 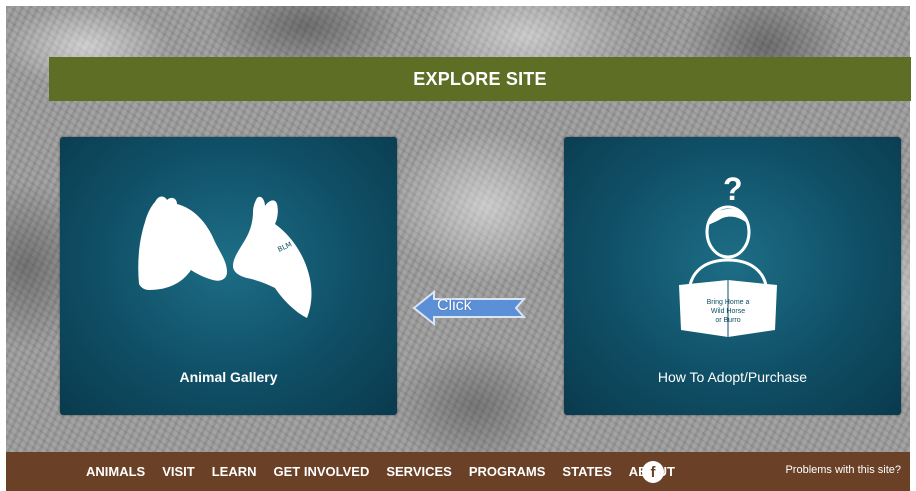 What do you see at coordinates (733, 189) in the screenshot?
I see `question-mark: ?` at bounding box center [733, 189].